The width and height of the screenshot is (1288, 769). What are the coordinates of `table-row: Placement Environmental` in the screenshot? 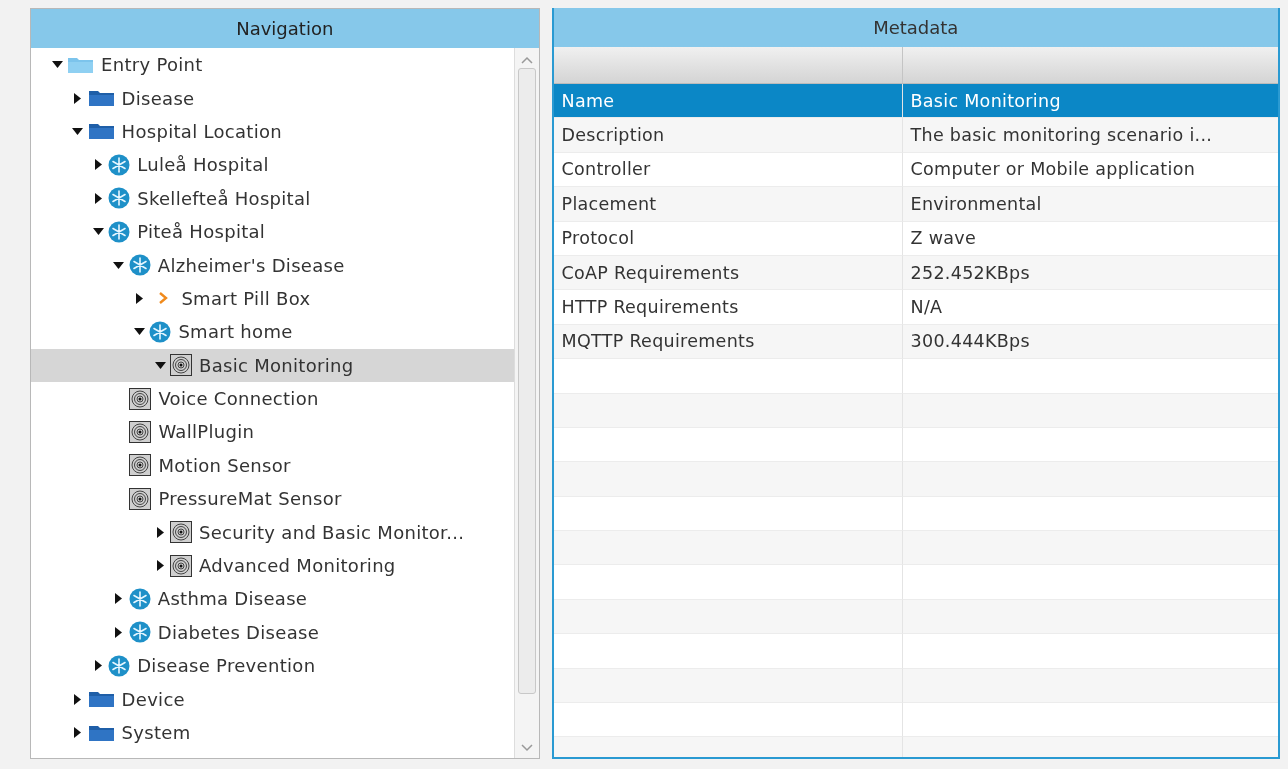 It's located at (915, 204).